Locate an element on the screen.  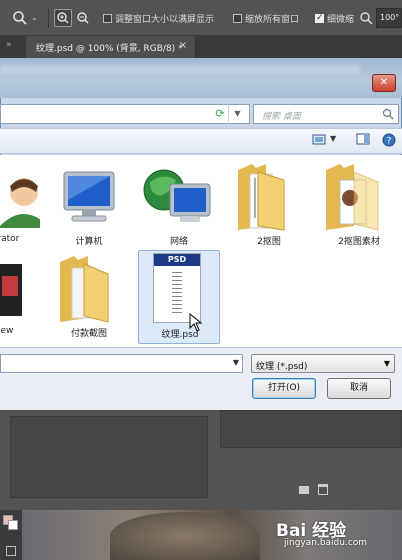
help-icon: ? is located at coordinates (389, 140).